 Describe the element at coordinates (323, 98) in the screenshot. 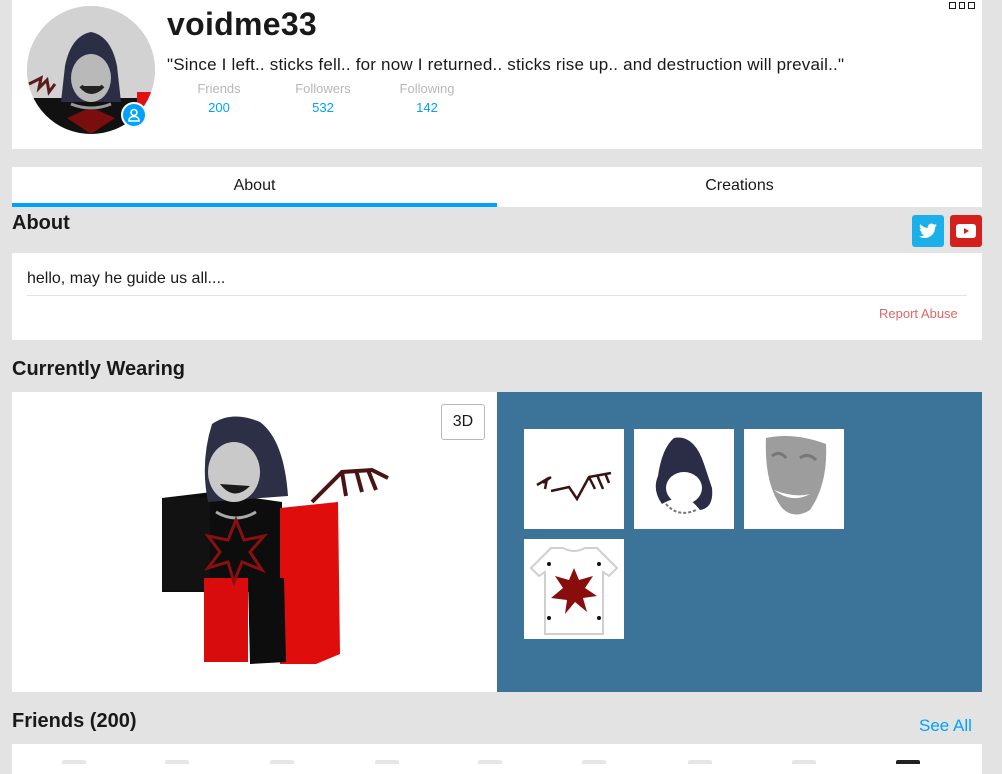

I see `stat-followers: Followers 532` at that location.